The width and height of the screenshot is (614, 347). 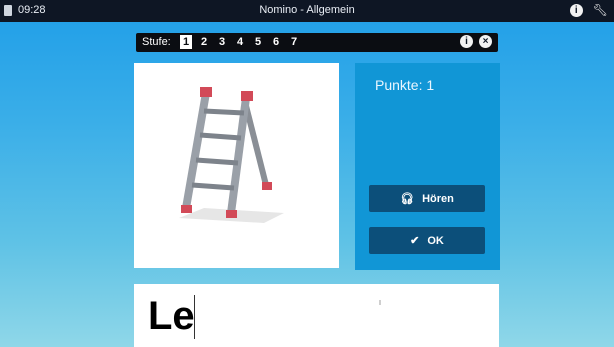 What do you see at coordinates (276, 42) in the screenshot?
I see `level-6: 6` at bounding box center [276, 42].